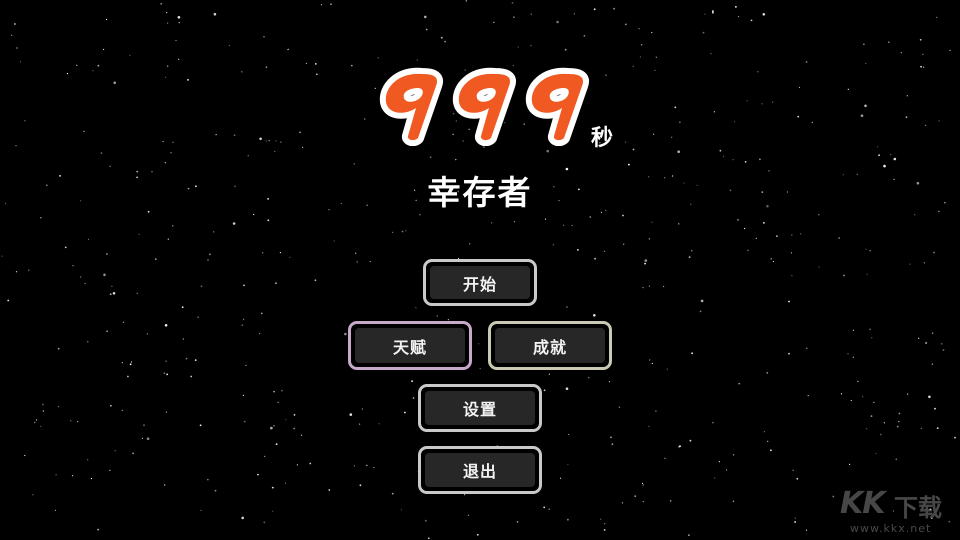 The image size is (960, 540). What do you see at coordinates (480, 408) in the screenshot?
I see `settings-button: 设置` at bounding box center [480, 408].